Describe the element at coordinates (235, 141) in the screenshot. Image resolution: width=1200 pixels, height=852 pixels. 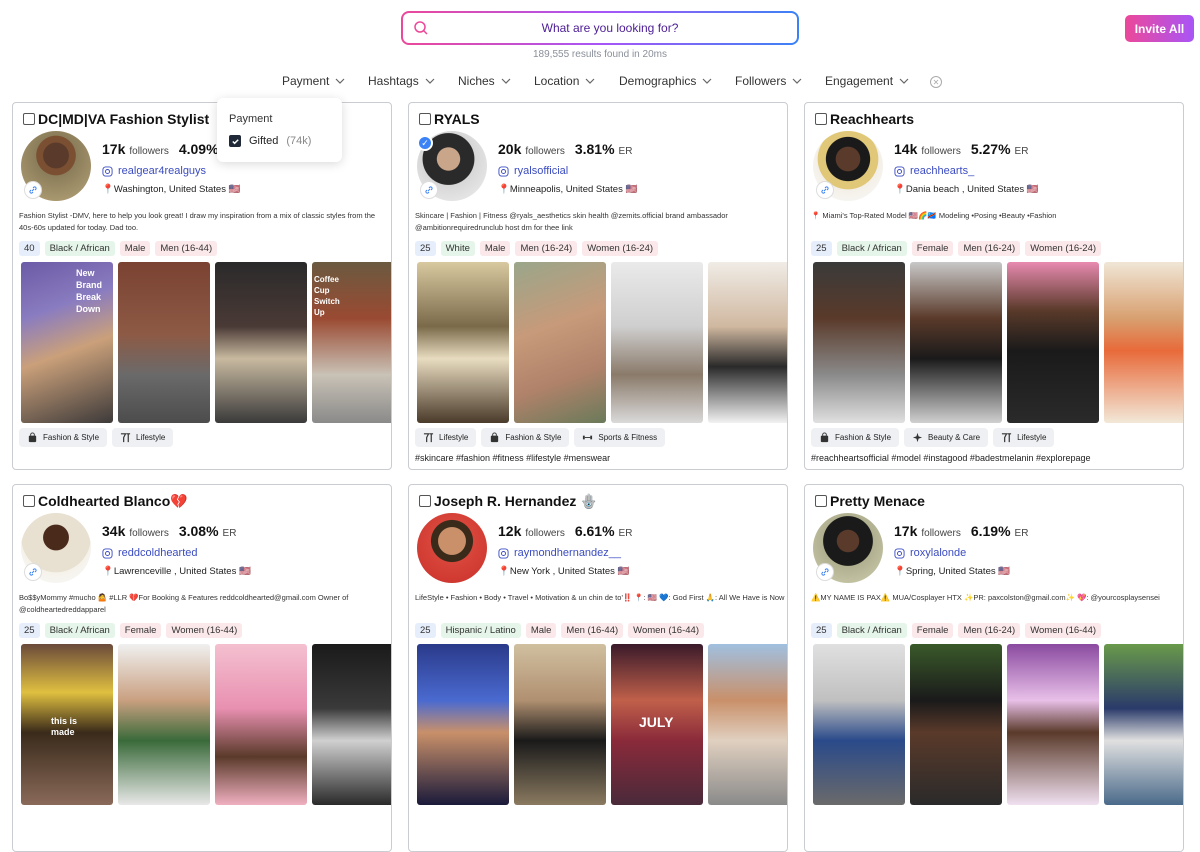
I see `checkbox-checked-icon` at that location.